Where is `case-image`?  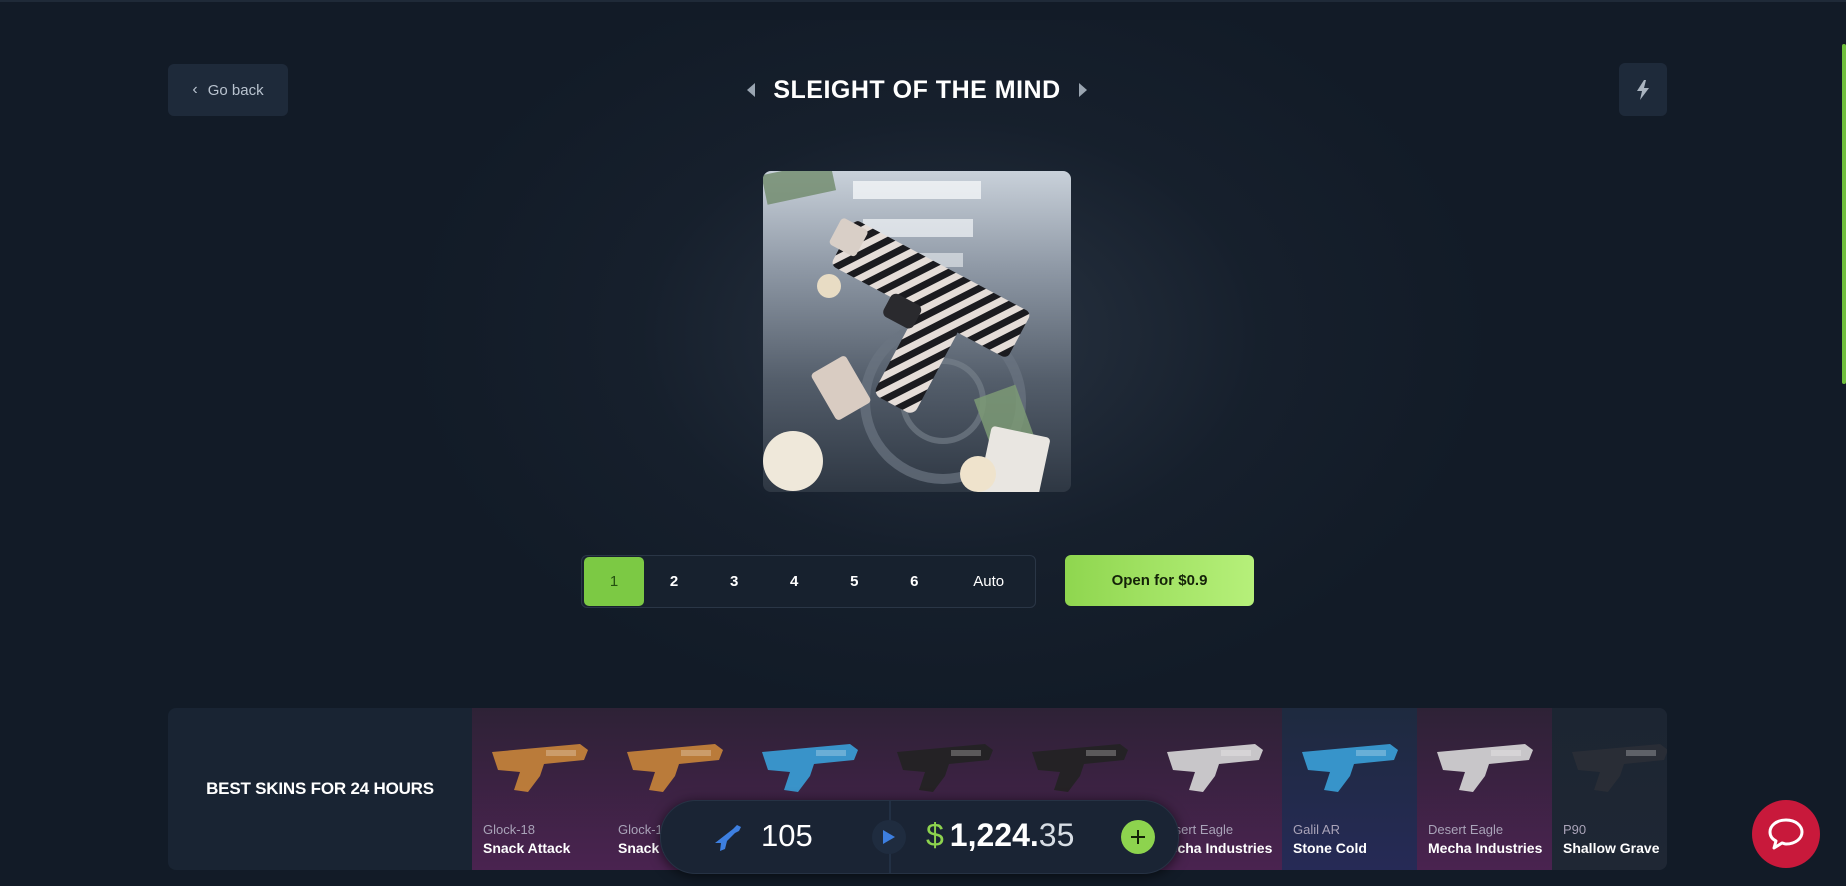 case-image is located at coordinates (917, 331).